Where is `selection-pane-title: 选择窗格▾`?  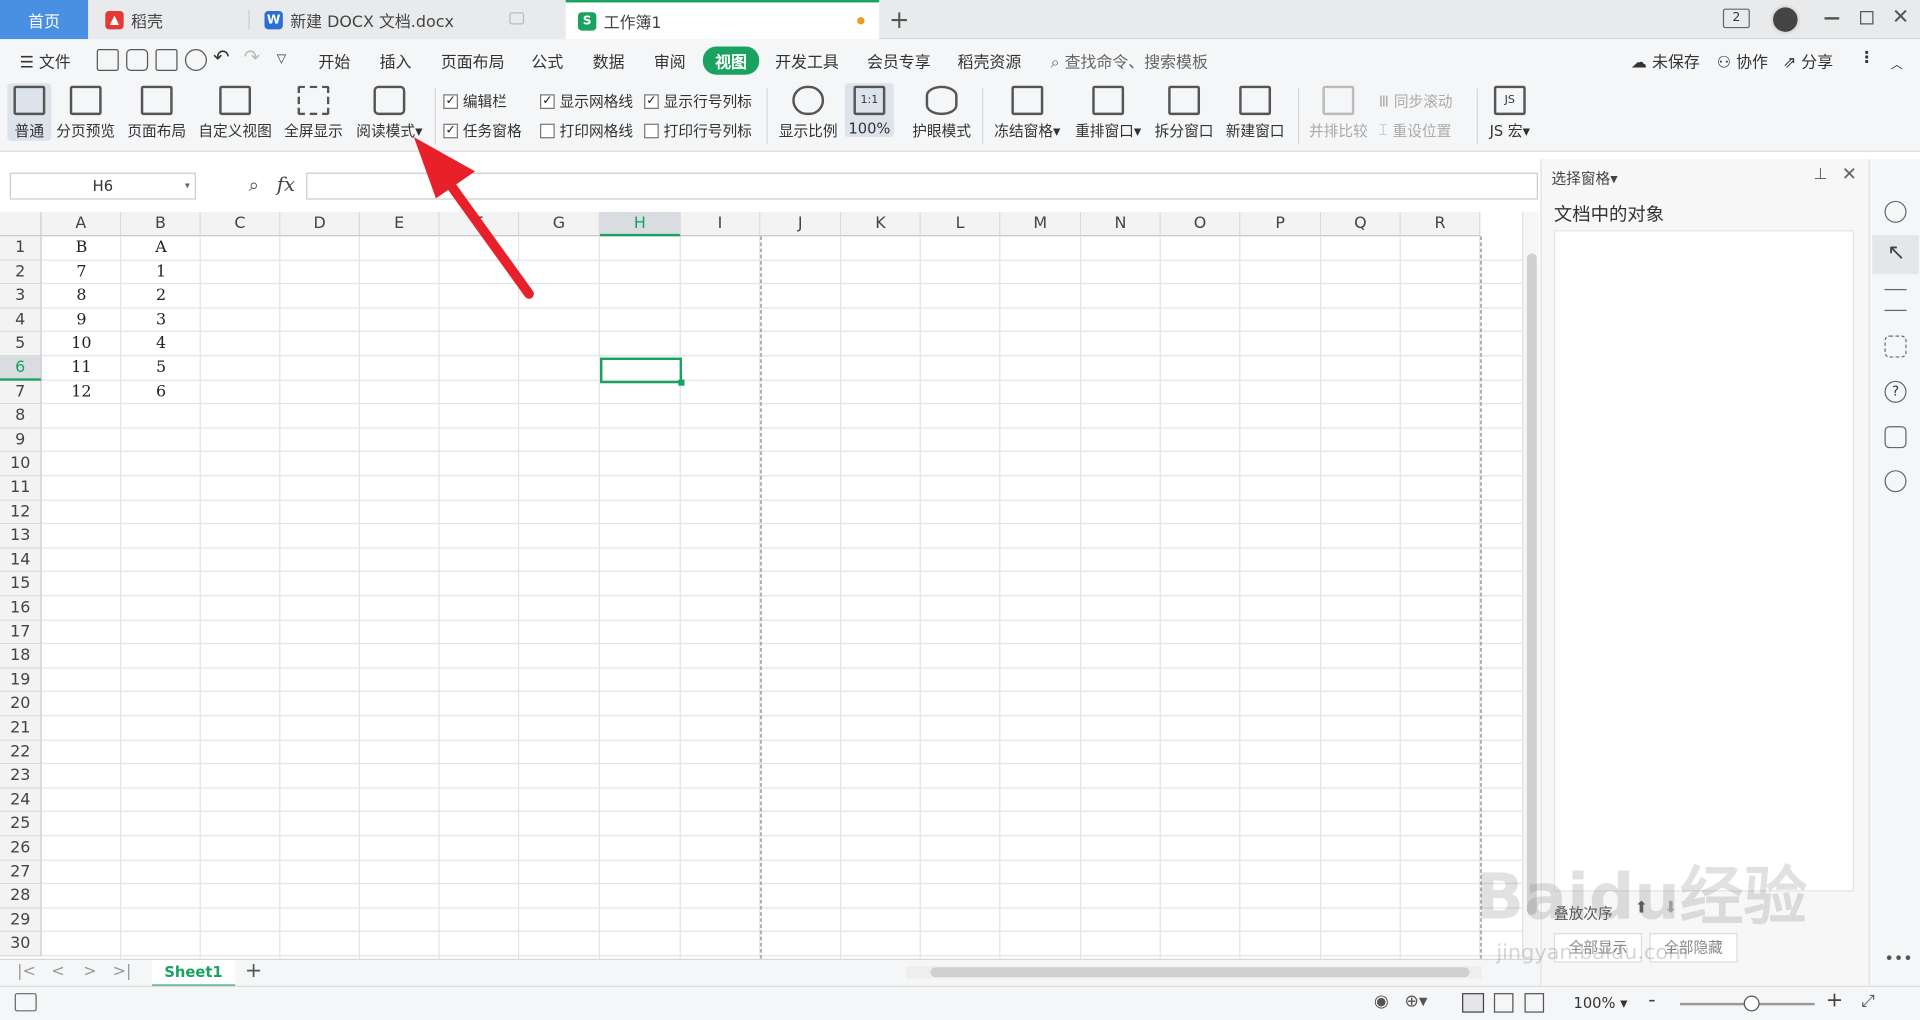 selection-pane-title: 选择窗格▾ is located at coordinates (1584, 178).